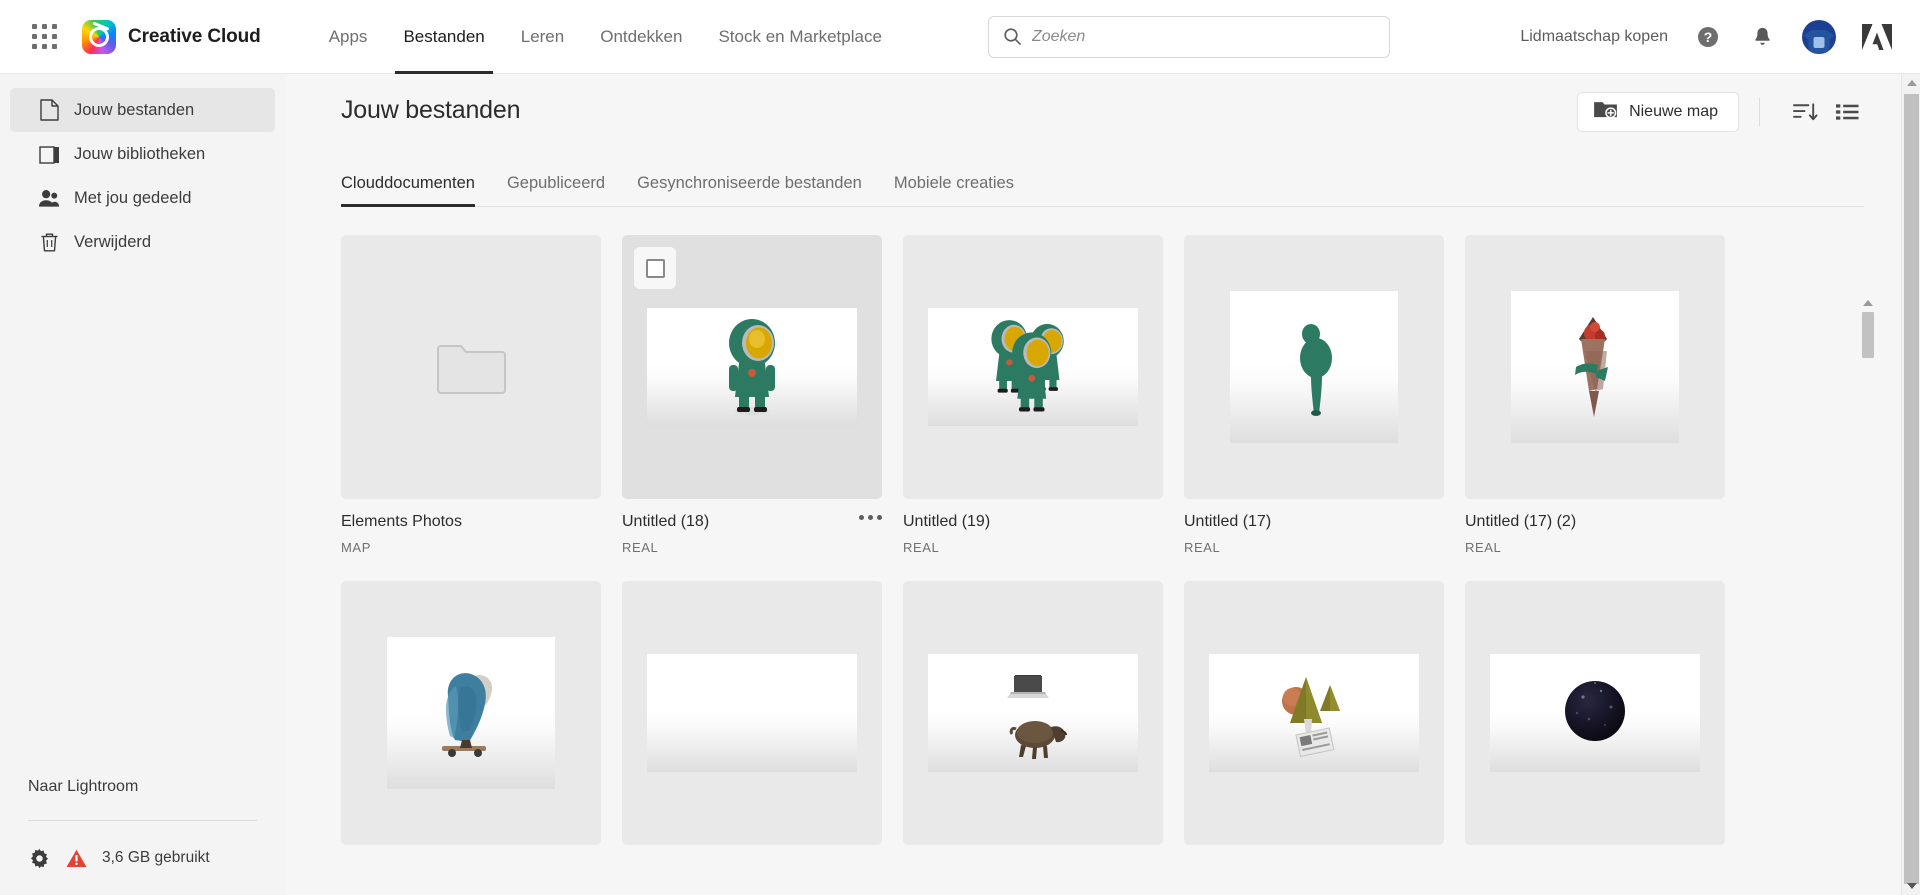 Image resolution: width=1920 pixels, height=895 pixels. What do you see at coordinates (1759, 112) in the screenshot?
I see `toolbar-divider` at bounding box center [1759, 112].